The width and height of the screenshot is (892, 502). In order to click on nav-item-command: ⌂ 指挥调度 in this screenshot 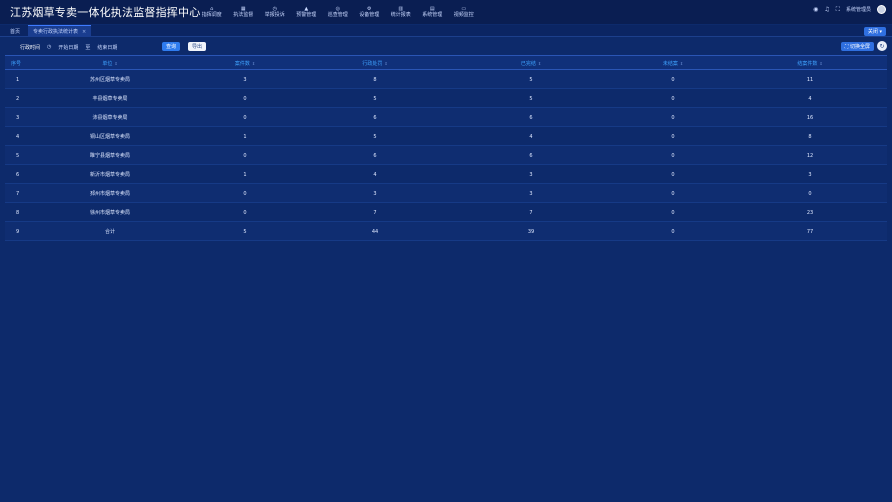, I will do `click(212, 12)`.